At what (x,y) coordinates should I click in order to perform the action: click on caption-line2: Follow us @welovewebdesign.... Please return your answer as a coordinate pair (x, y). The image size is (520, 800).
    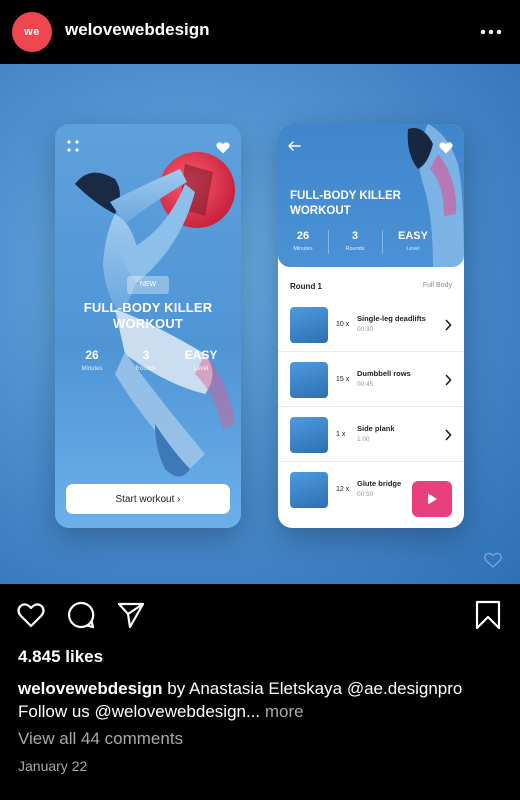
    Looking at the image, I should click on (139, 711).